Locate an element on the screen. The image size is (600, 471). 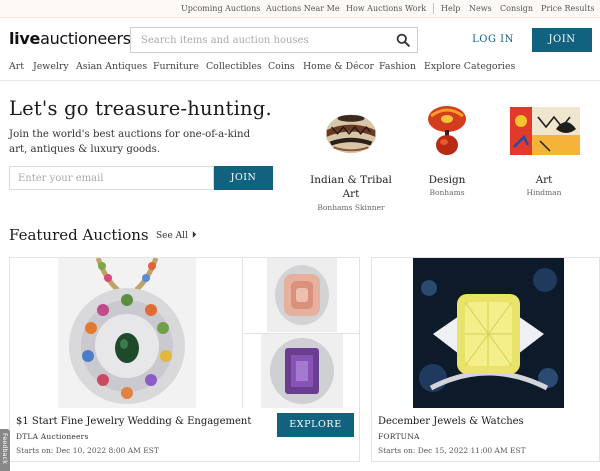
search-box is located at coordinates (274, 40).